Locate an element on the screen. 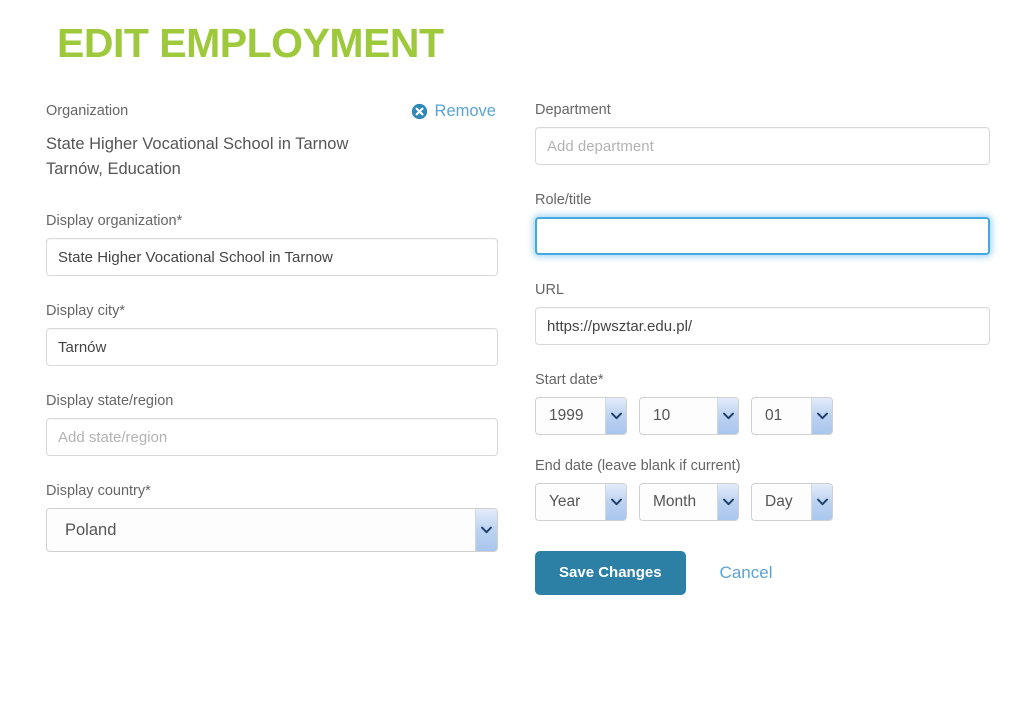 This screenshot has width=1034, height=708. role-title-input is located at coordinates (762, 236).